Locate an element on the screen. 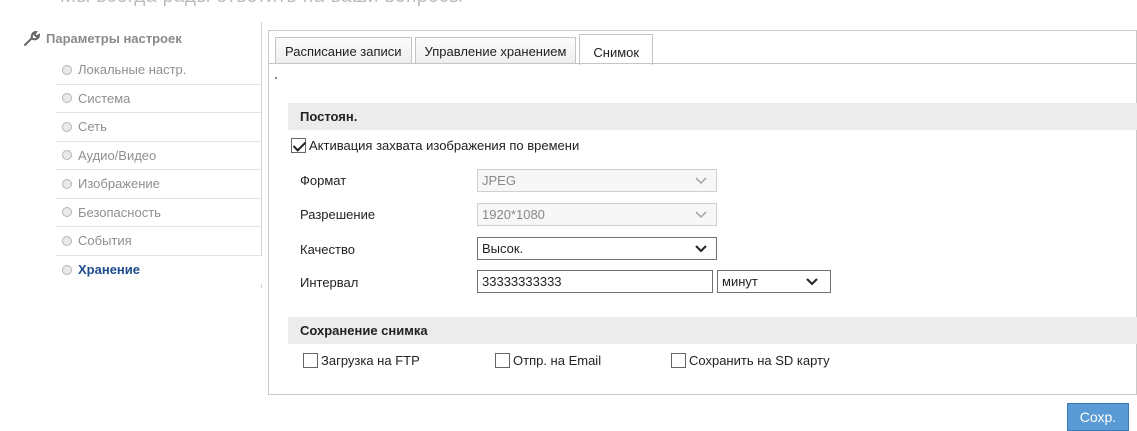 This screenshot has height=431, width=1137. email-send-row: Отпр. на Email is located at coordinates (548, 360).